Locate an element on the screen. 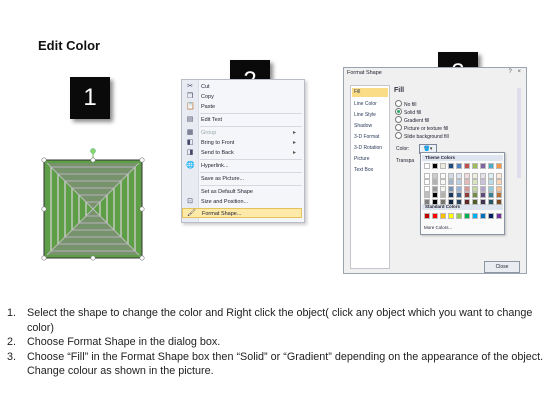  menu-item-send-to-back: ◨ Send to Back ▸ is located at coordinates (242, 153).